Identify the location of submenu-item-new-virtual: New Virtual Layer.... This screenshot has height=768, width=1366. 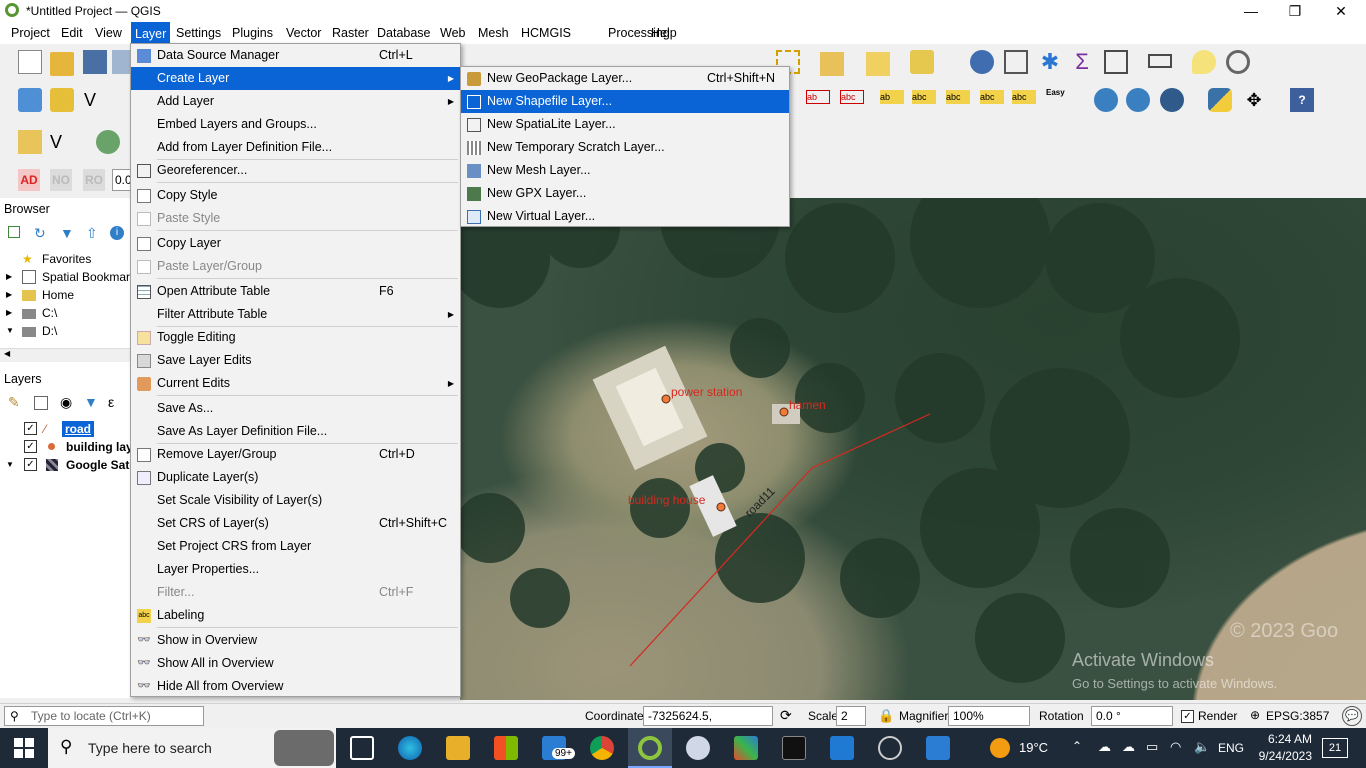
(625, 216).